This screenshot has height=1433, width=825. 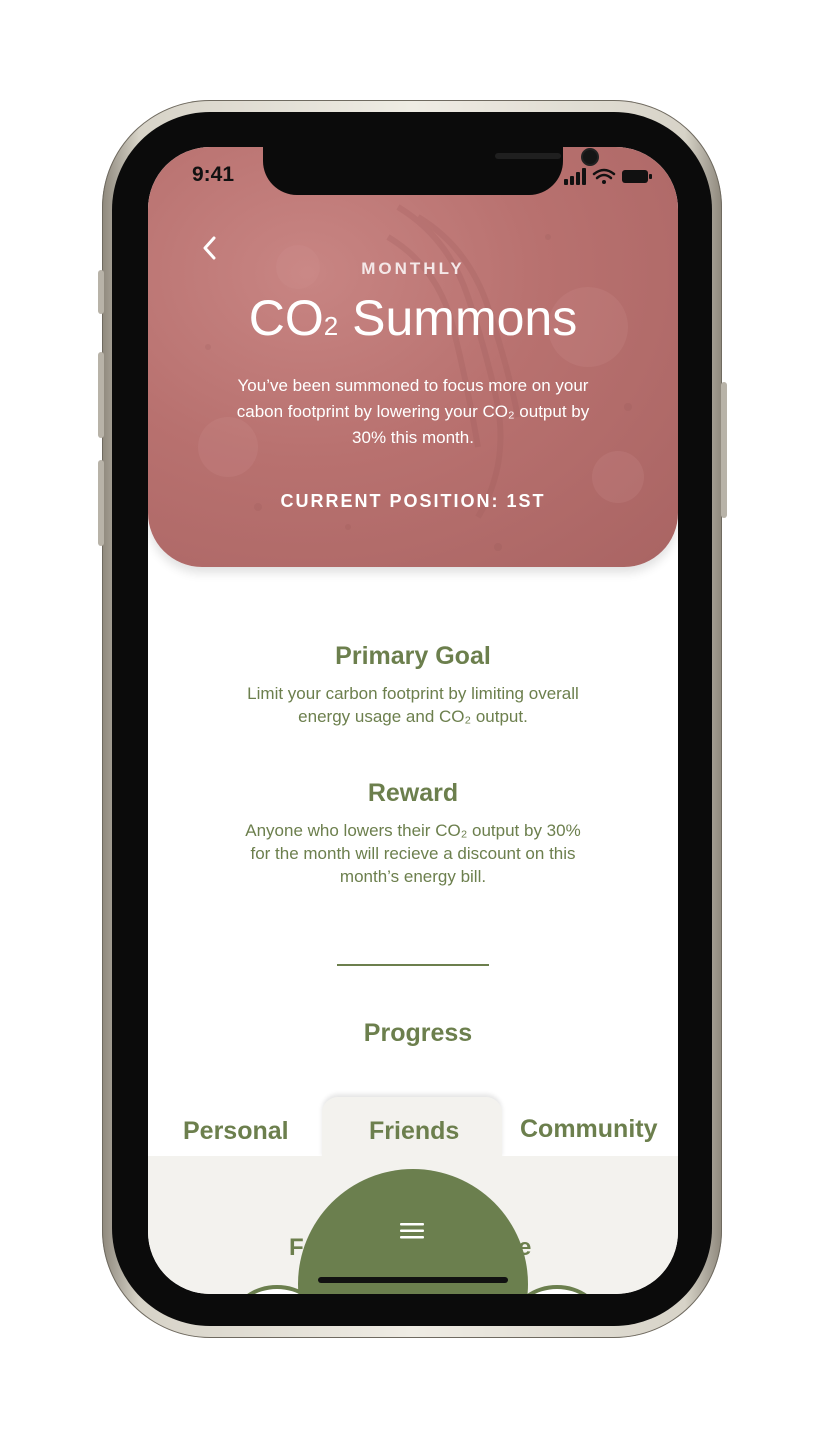 I want to click on challenge-title-rest: Summons, so click(x=458, y=318).